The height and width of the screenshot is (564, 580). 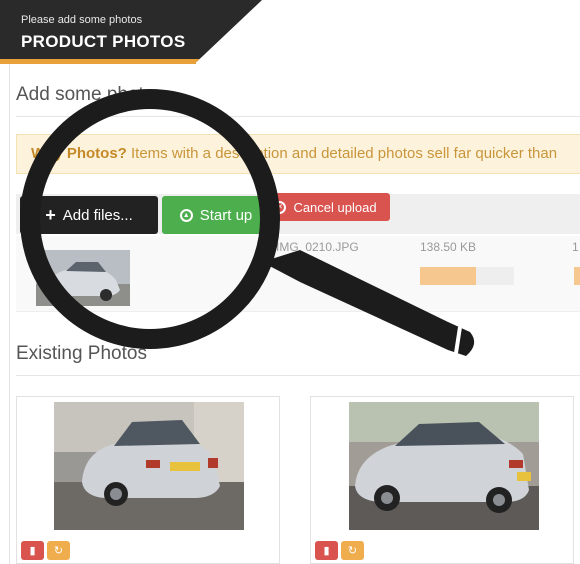 I want to click on start-upload-button: ▲ Start up, so click(x=216, y=215).